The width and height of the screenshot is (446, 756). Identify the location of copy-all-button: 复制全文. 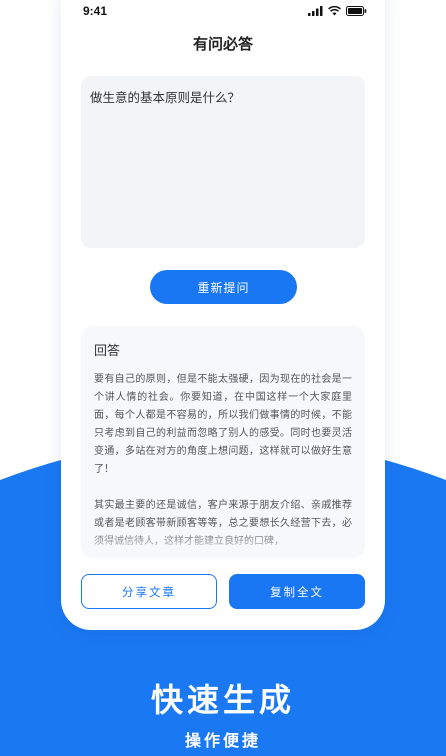
(297, 591).